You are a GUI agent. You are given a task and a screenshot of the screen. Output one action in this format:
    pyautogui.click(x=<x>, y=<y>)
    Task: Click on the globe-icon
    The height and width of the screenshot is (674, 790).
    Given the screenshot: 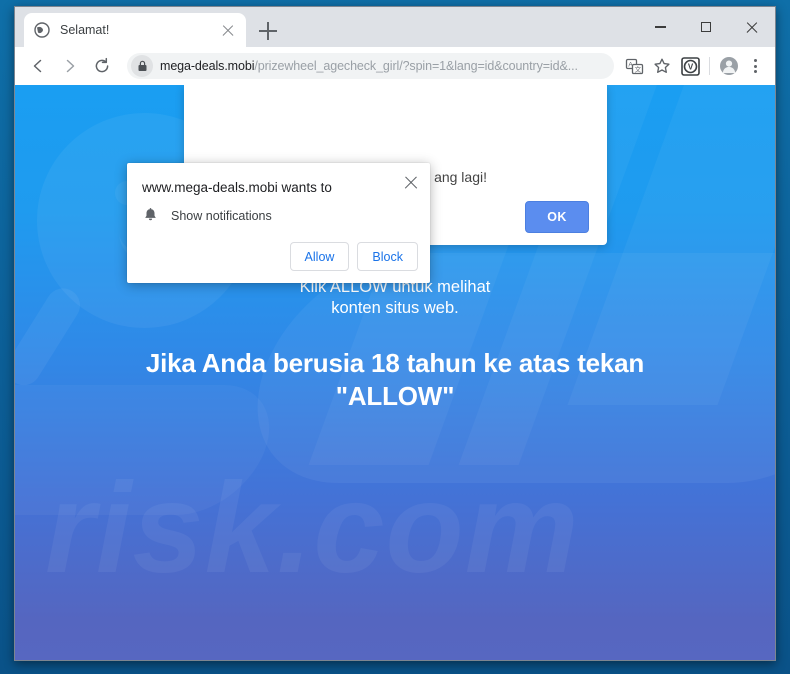 What is the action you would take?
    pyautogui.click(x=42, y=30)
    